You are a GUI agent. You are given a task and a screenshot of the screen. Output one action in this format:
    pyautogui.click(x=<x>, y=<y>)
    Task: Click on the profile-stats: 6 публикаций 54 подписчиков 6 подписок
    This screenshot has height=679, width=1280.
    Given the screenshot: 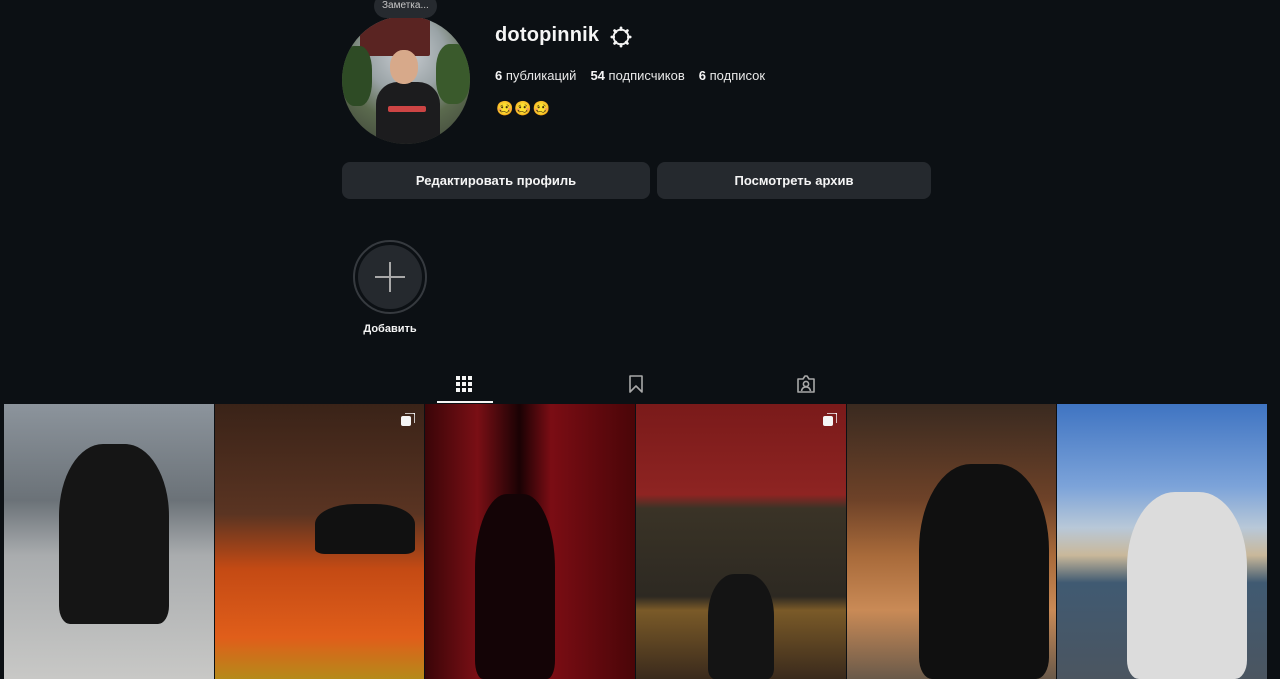 What is the action you would take?
    pyautogui.click(x=630, y=75)
    